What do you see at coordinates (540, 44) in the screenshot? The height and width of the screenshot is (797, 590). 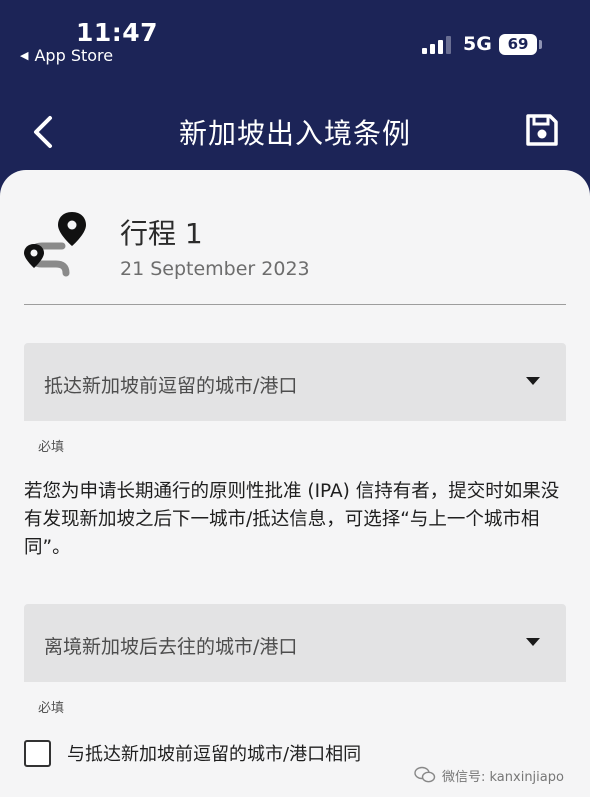 I see `battery-tip` at bounding box center [540, 44].